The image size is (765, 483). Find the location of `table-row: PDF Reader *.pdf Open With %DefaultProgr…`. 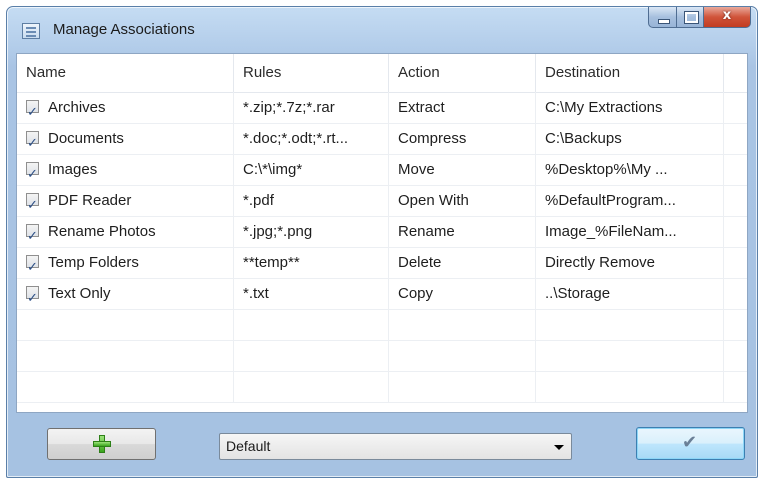

table-row: PDF Reader *.pdf Open With %DefaultProgr… is located at coordinates (382, 201).